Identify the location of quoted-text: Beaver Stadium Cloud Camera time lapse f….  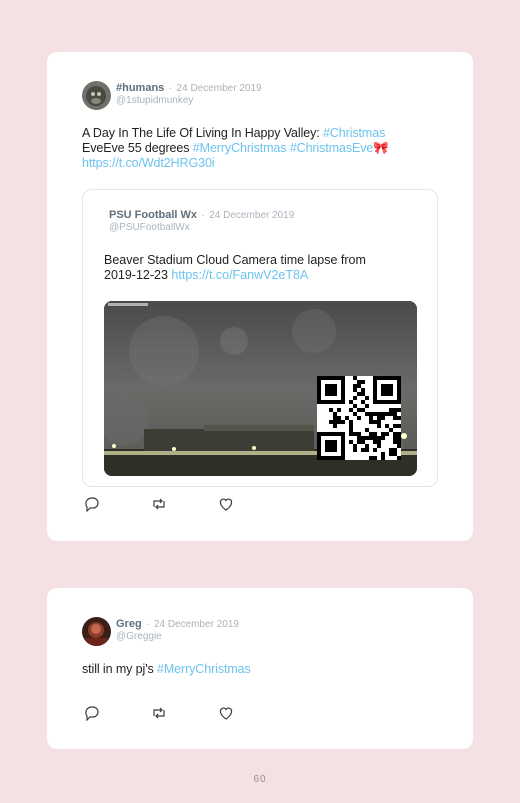
(235, 268).